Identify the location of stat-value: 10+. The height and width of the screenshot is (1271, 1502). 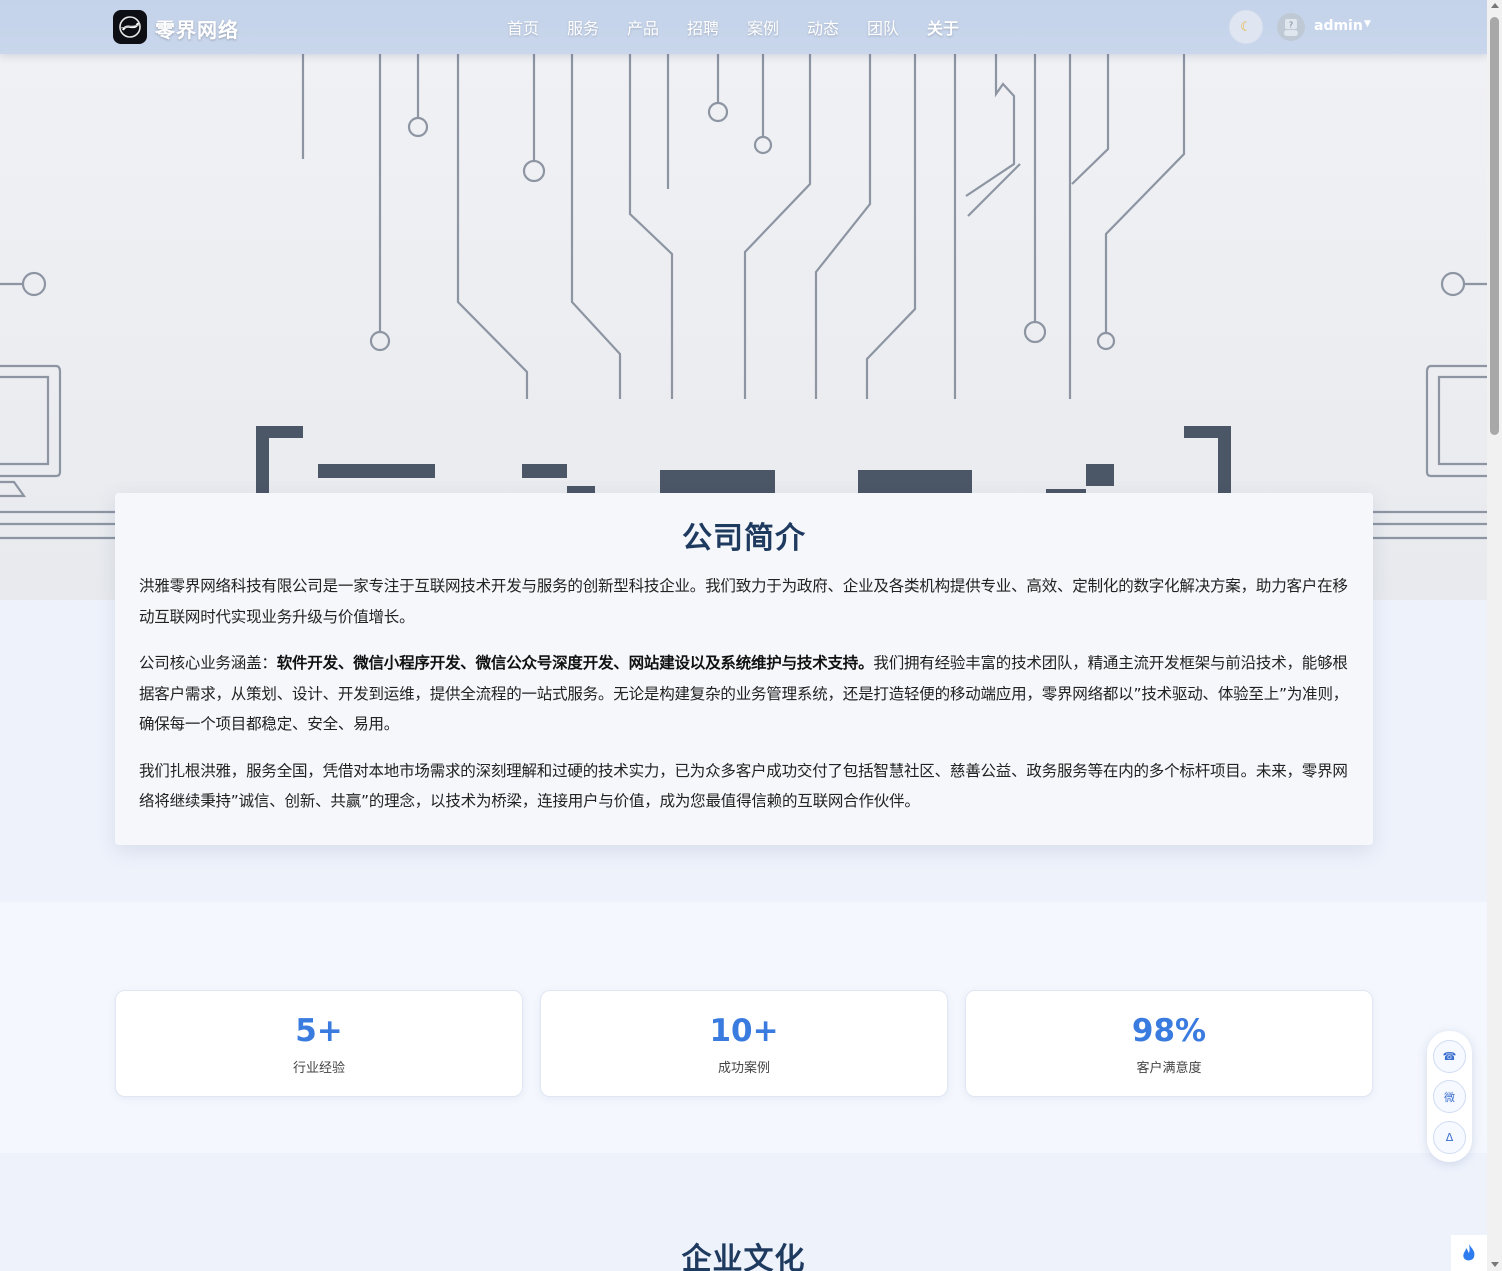
(744, 1031).